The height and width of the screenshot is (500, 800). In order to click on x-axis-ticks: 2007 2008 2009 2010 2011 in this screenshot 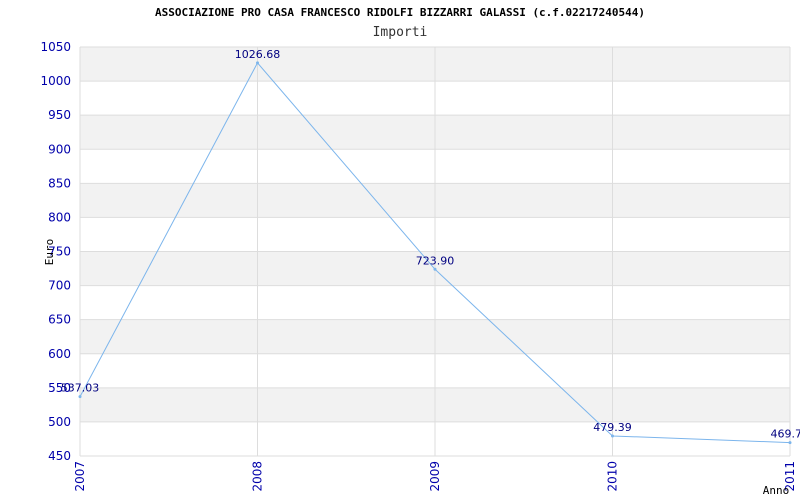, I will do `click(435, 476)`.